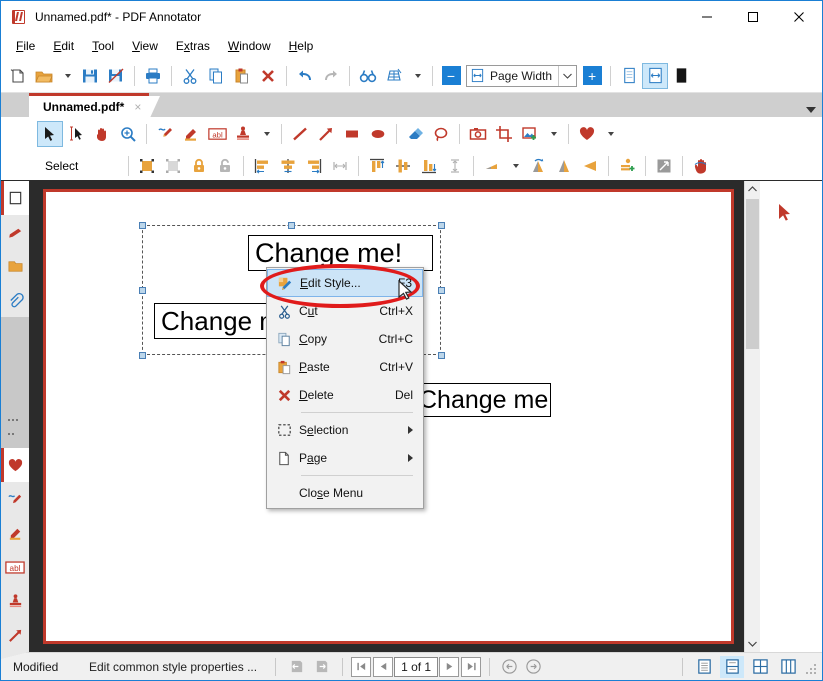 This screenshot has height=681, width=823. What do you see at coordinates (345, 430) in the screenshot?
I see `menu-selection: Selection` at bounding box center [345, 430].